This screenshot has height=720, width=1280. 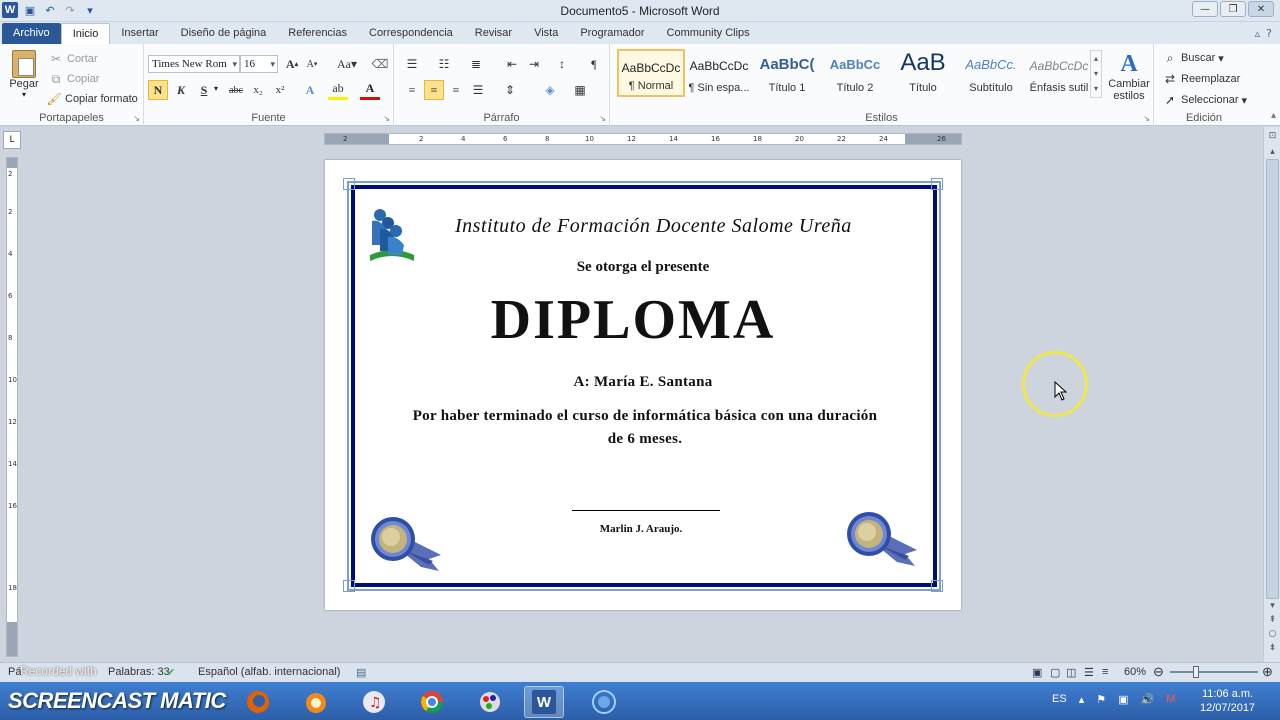 I want to click on tab-archivo: Archivo, so click(x=31, y=33).